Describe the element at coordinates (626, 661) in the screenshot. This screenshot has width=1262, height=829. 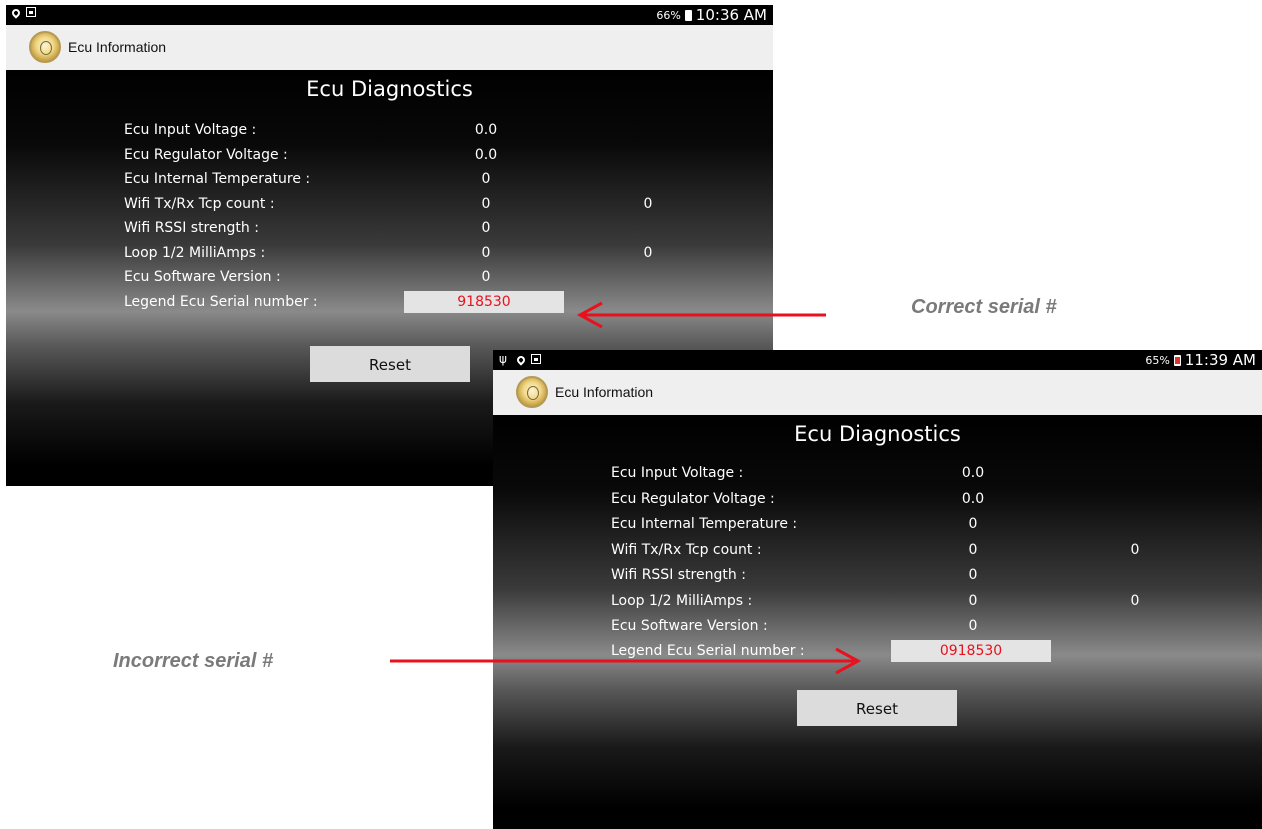
I see `arrow-incorrect` at that location.